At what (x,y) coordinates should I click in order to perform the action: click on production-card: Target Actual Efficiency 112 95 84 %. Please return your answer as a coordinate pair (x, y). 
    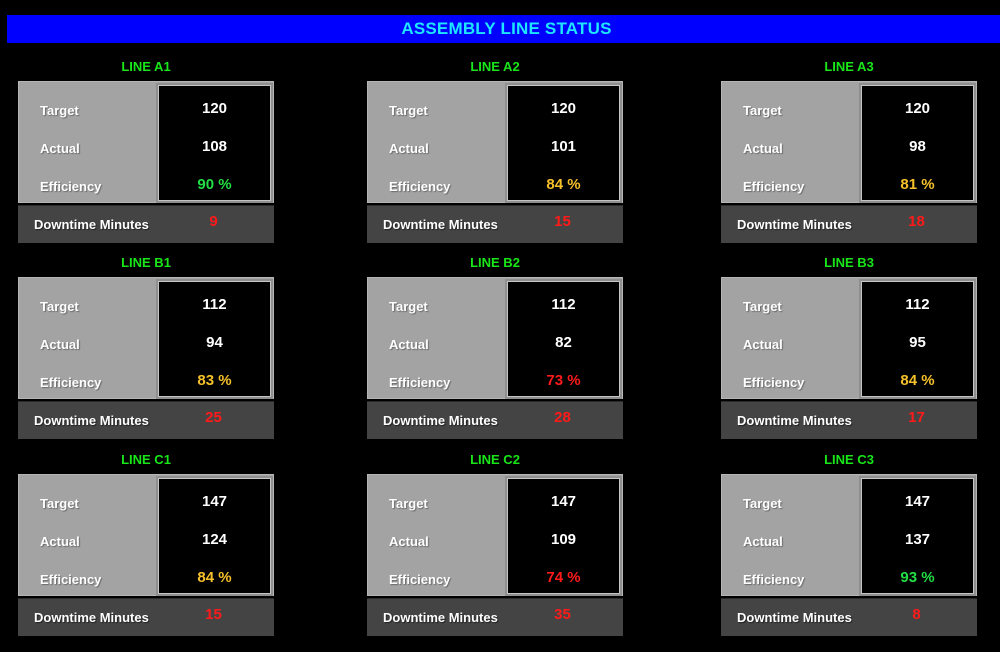
    Looking at the image, I should click on (849, 338).